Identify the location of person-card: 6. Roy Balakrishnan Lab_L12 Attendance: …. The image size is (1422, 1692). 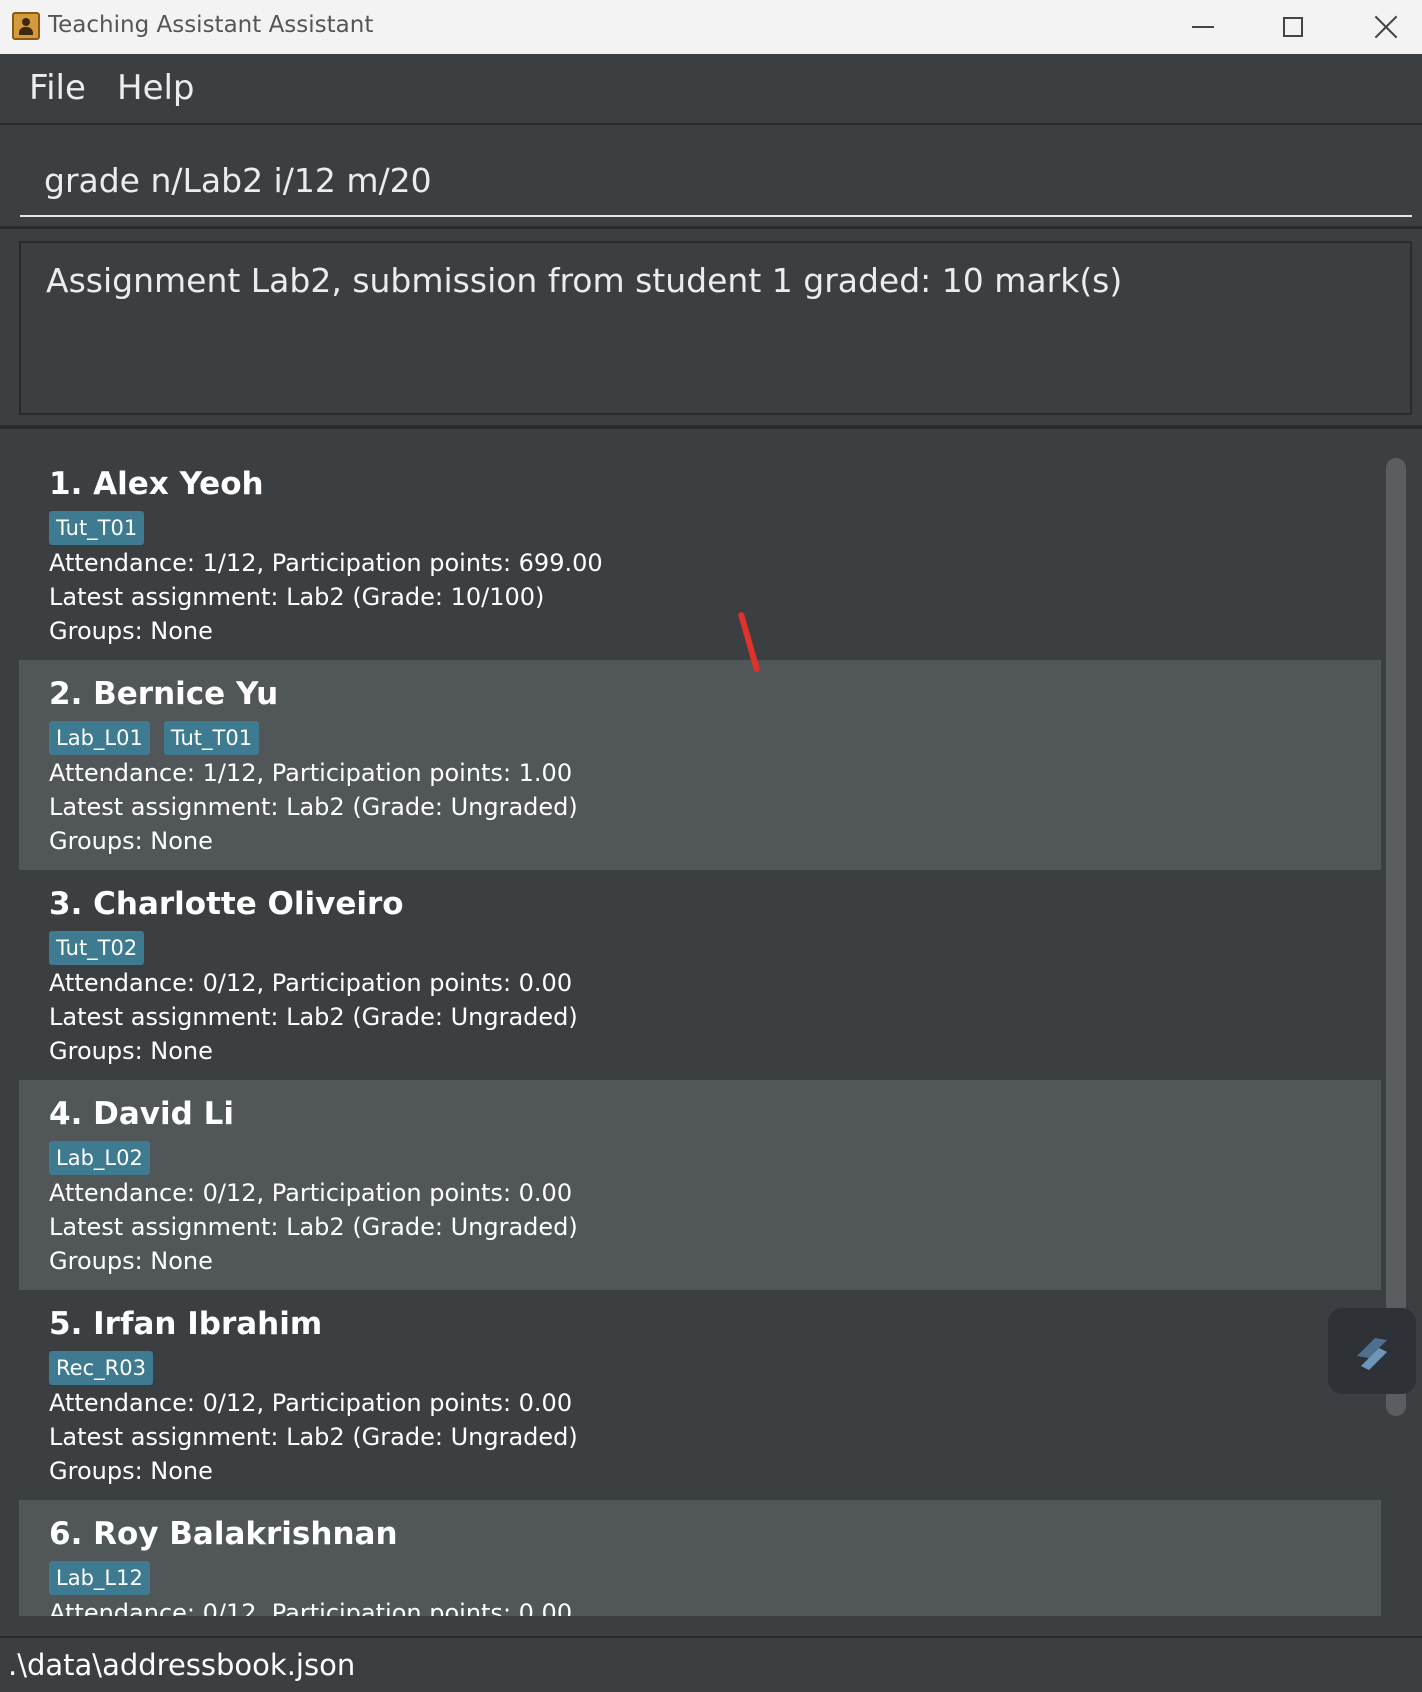
(700, 1558).